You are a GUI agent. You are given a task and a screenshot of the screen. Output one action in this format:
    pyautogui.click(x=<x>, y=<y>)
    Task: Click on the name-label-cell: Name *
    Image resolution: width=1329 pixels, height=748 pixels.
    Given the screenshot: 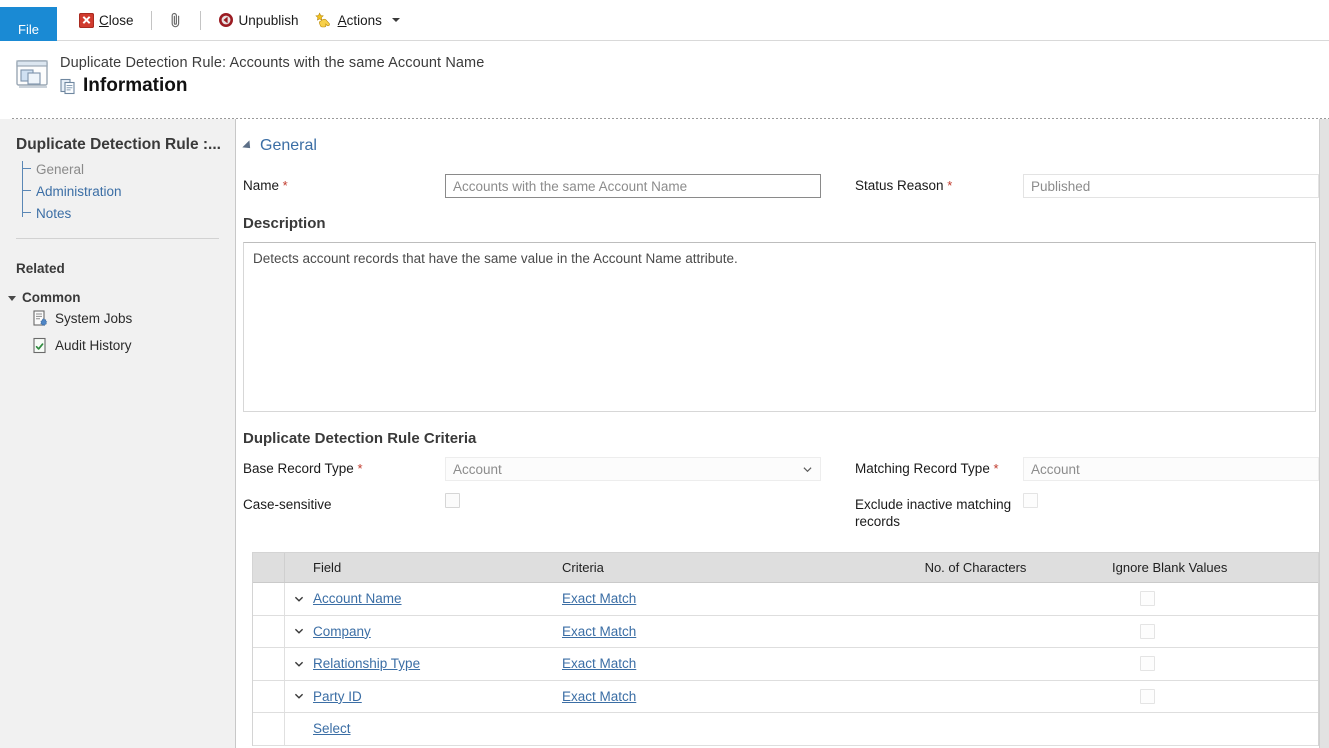 What is the action you would take?
    pyautogui.click(x=344, y=184)
    